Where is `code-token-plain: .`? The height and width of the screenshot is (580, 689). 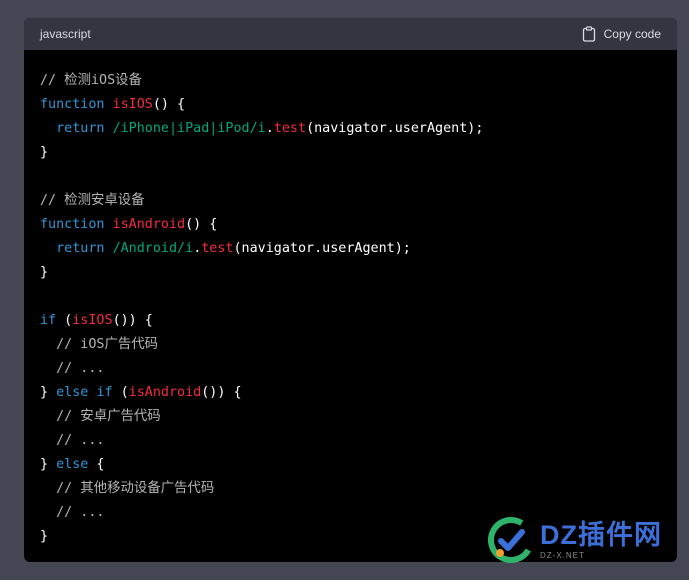
code-token-plain: . is located at coordinates (269, 128).